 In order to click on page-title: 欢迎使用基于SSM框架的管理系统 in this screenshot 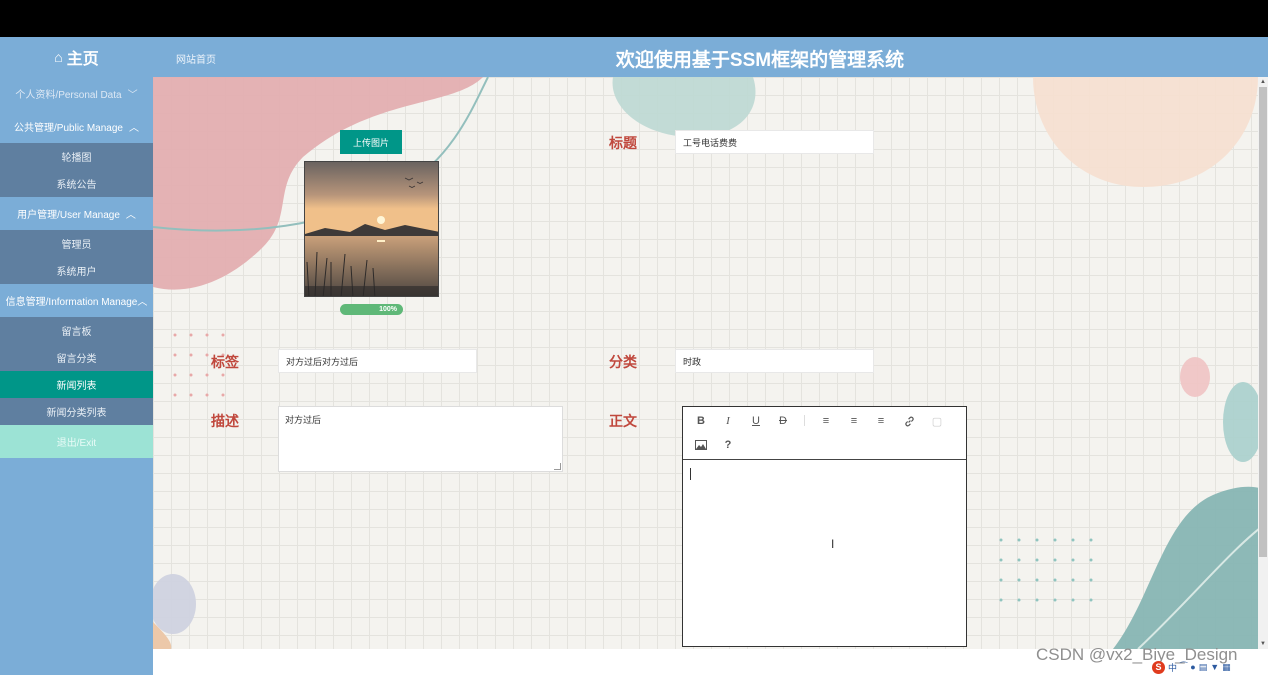, I will do `click(760, 60)`.